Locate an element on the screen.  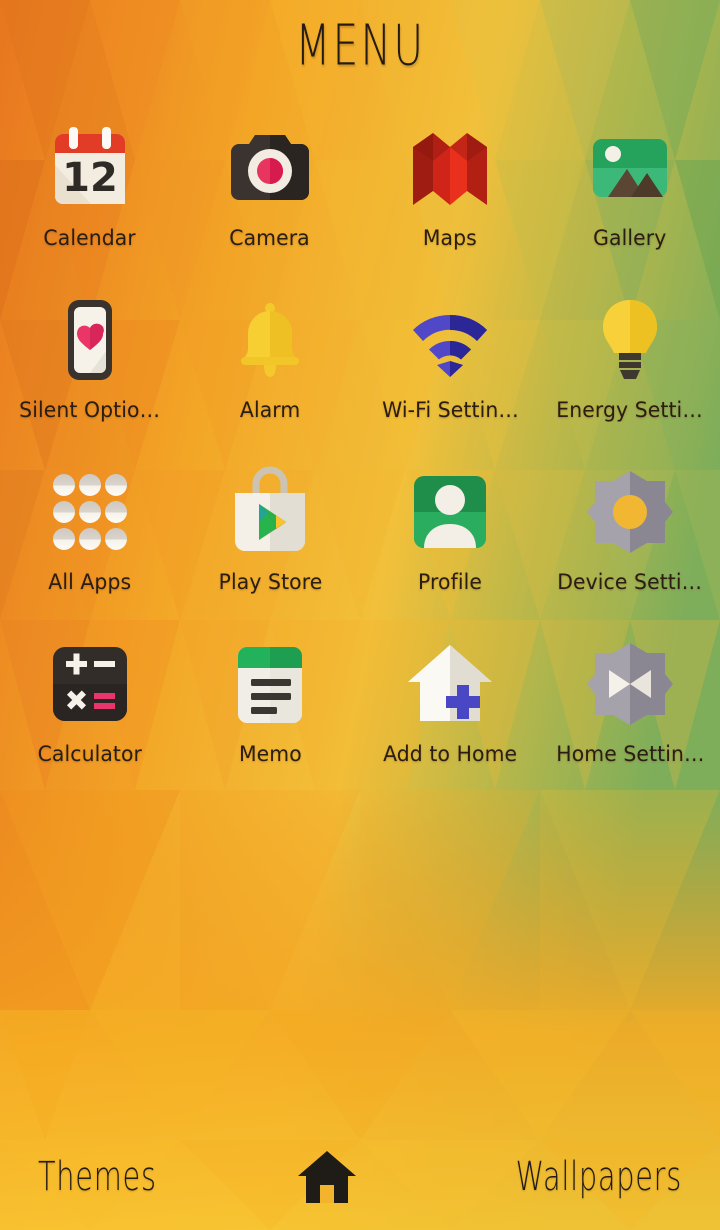
app-calendar: 12 Calendar is located at coordinates (90, 196).